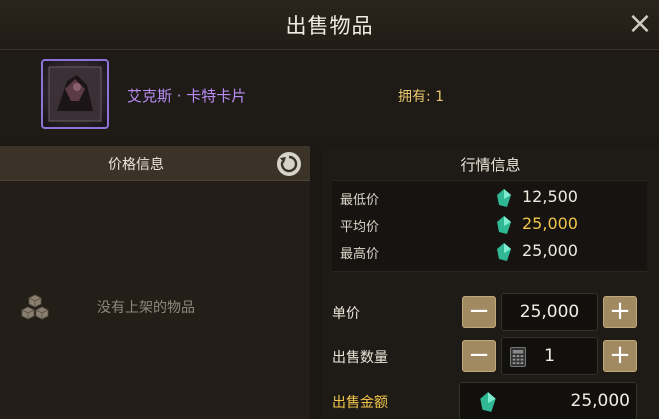  What do you see at coordinates (479, 356) in the screenshot?
I see `quantity-decrease-button: −` at bounding box center [479, 356].